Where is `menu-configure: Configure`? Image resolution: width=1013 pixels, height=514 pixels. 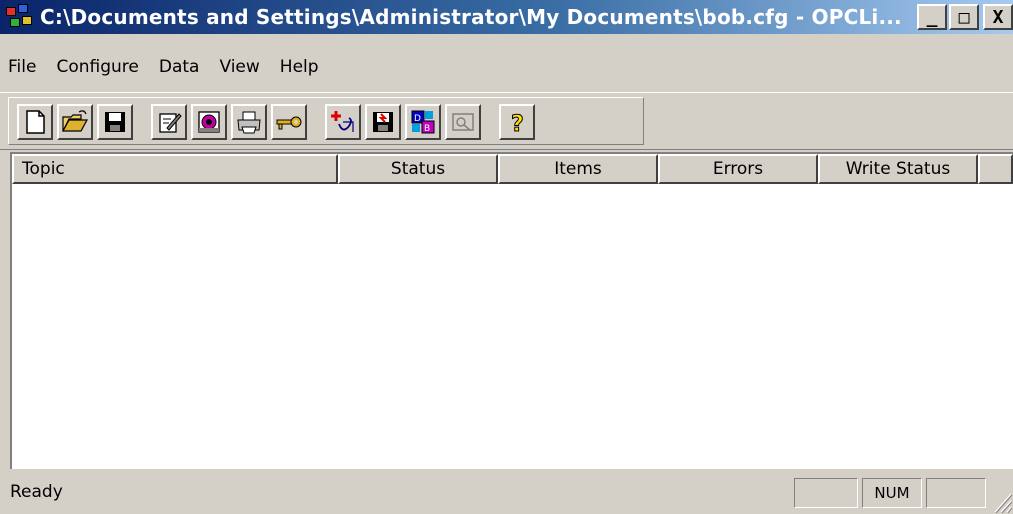
menu-configure: Configure is located at coordinates (97, 67).